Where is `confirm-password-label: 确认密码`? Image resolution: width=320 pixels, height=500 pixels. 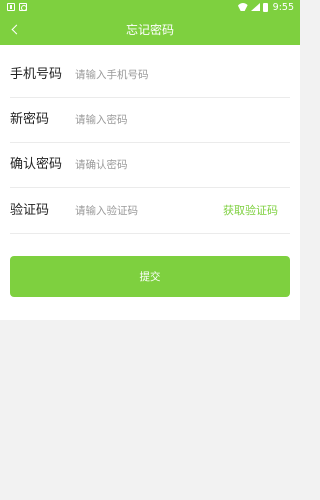 confirm-password-label: 确认密码 is located at coordinates (36, 164).